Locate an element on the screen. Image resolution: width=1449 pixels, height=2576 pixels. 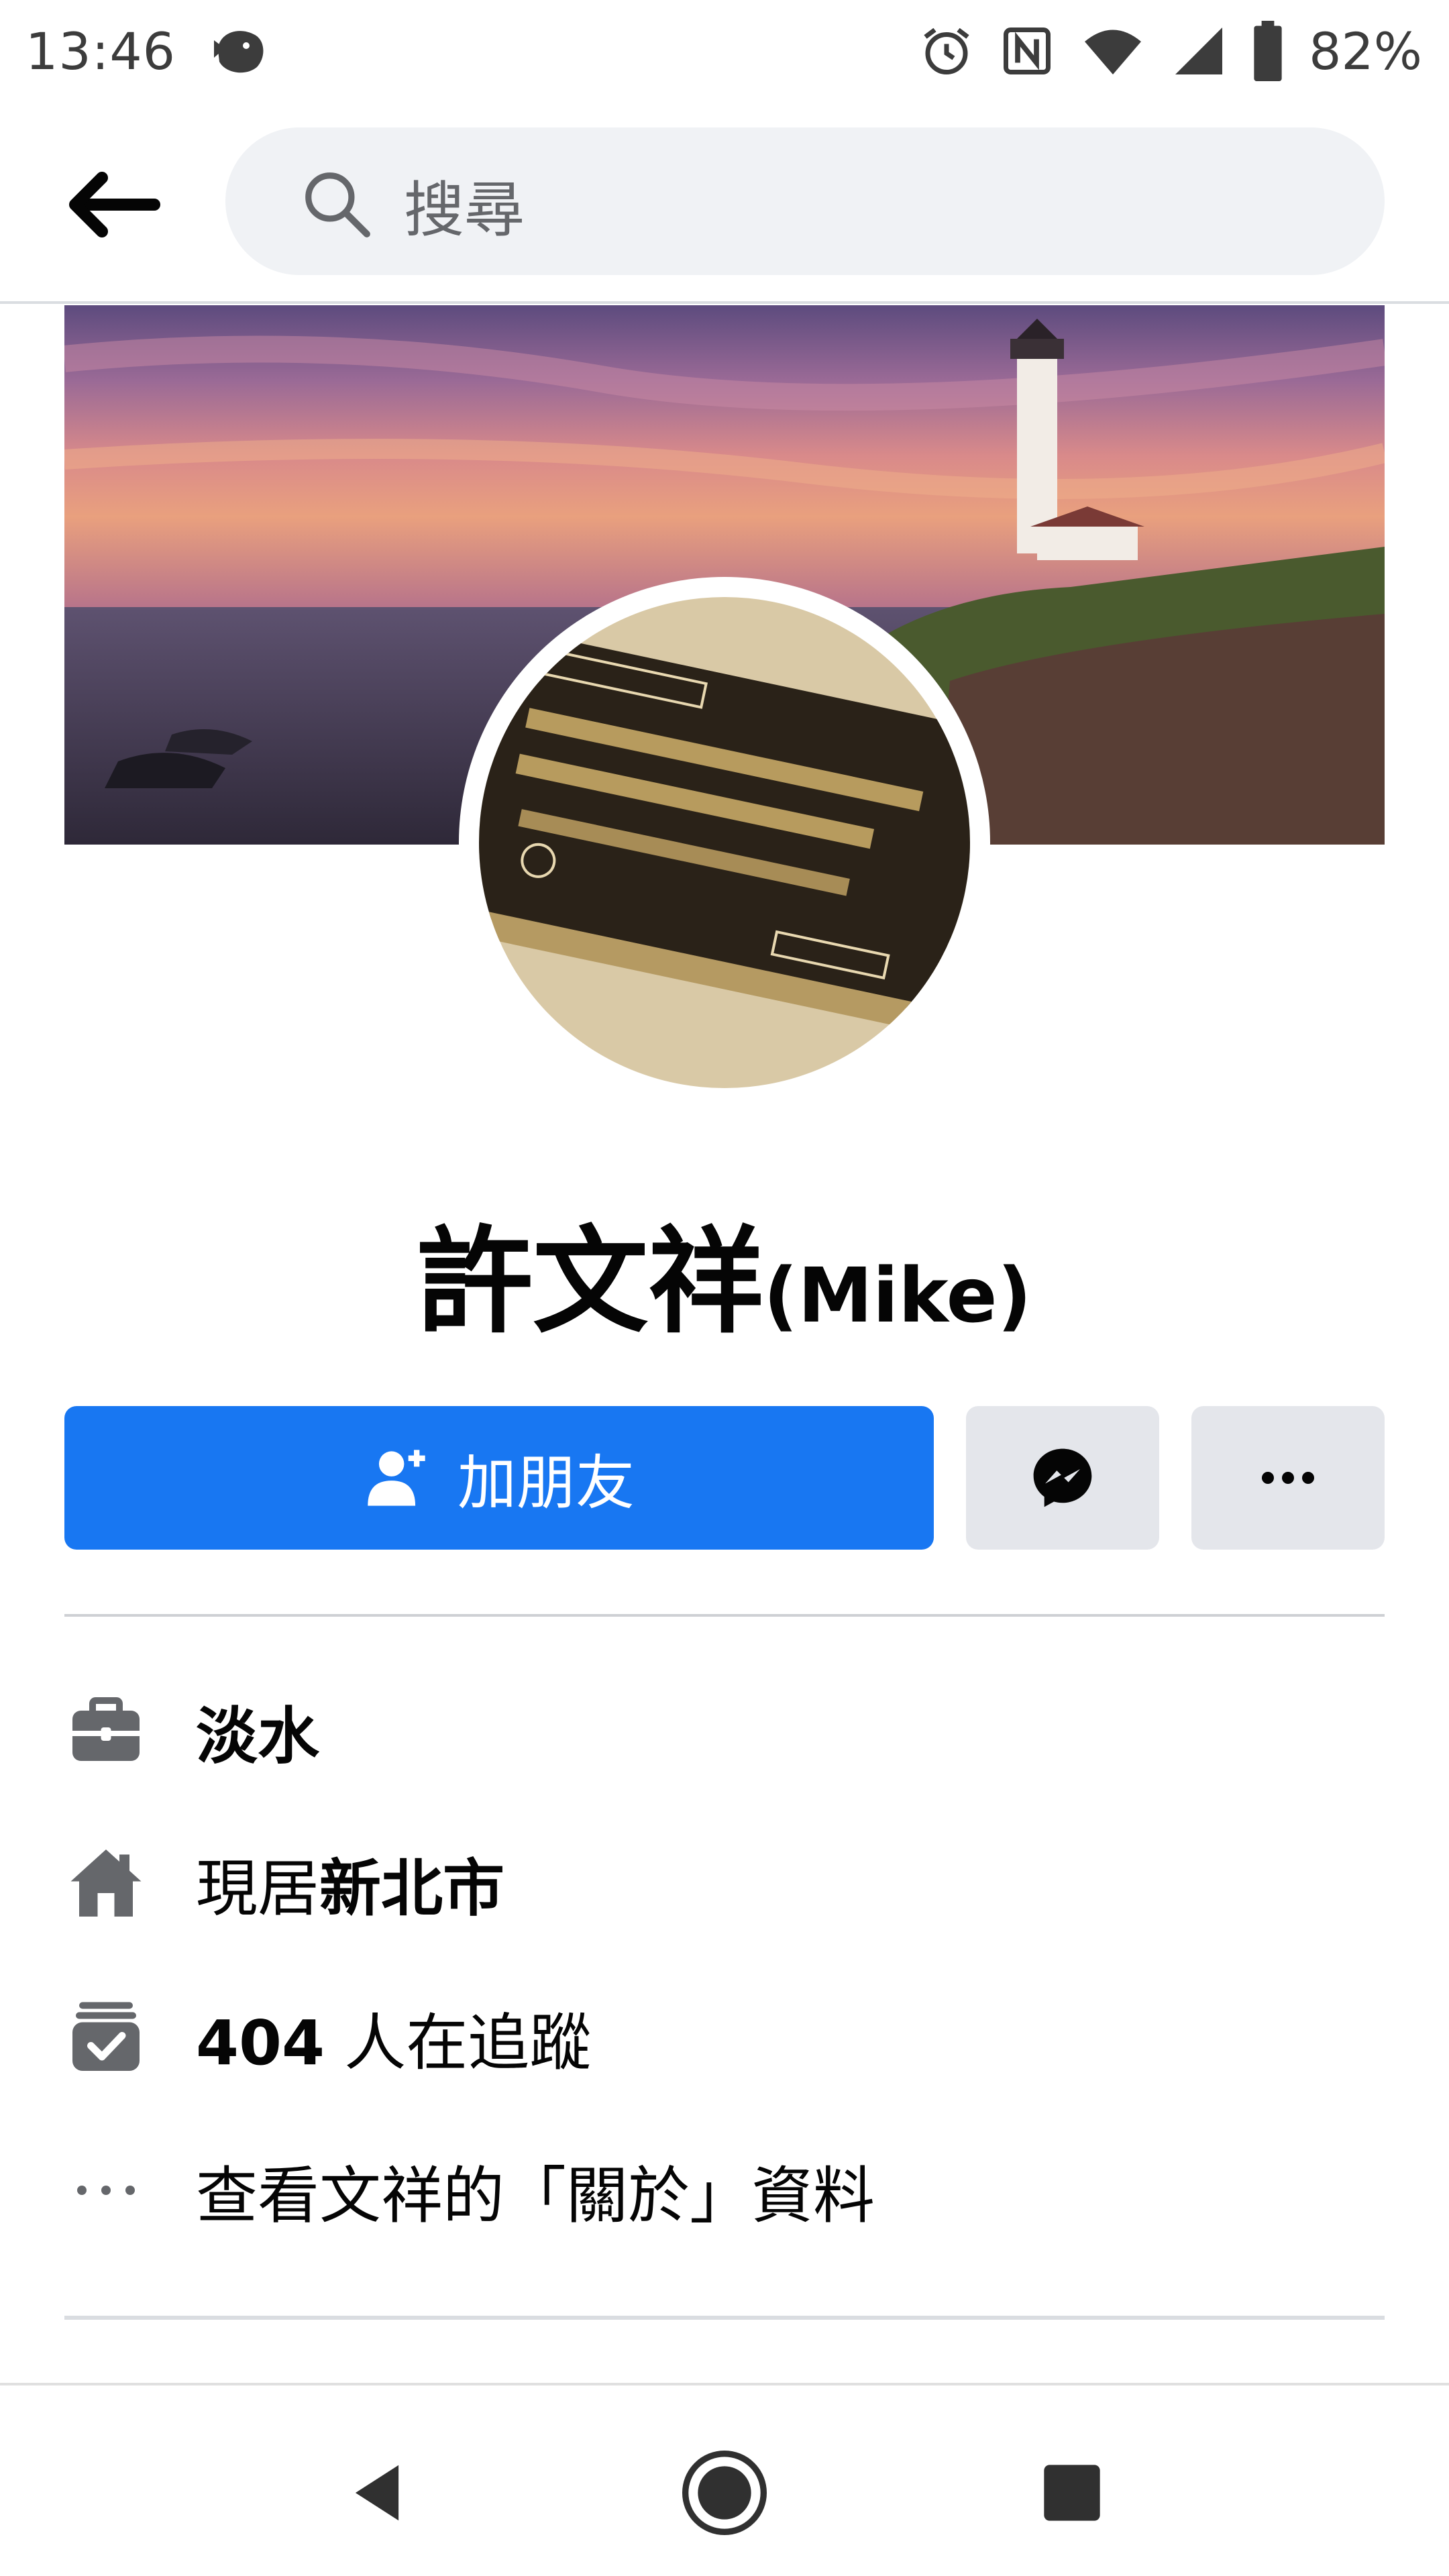
nav-divider is located at coordinates (724, 302).